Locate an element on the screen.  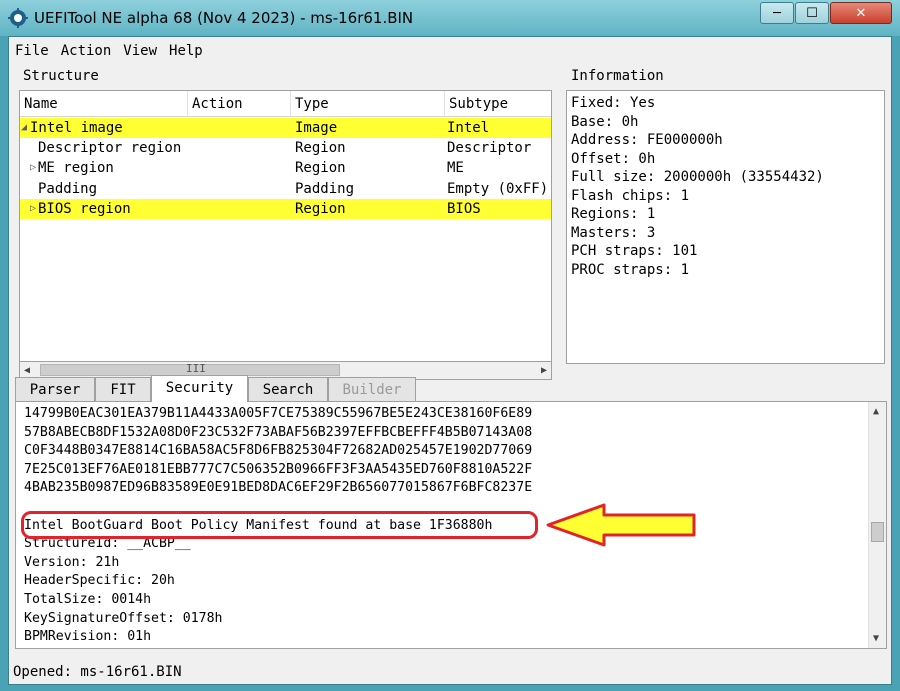
tree-row: Descriptor region Region Descriptor is located at coordinates (285, 148).